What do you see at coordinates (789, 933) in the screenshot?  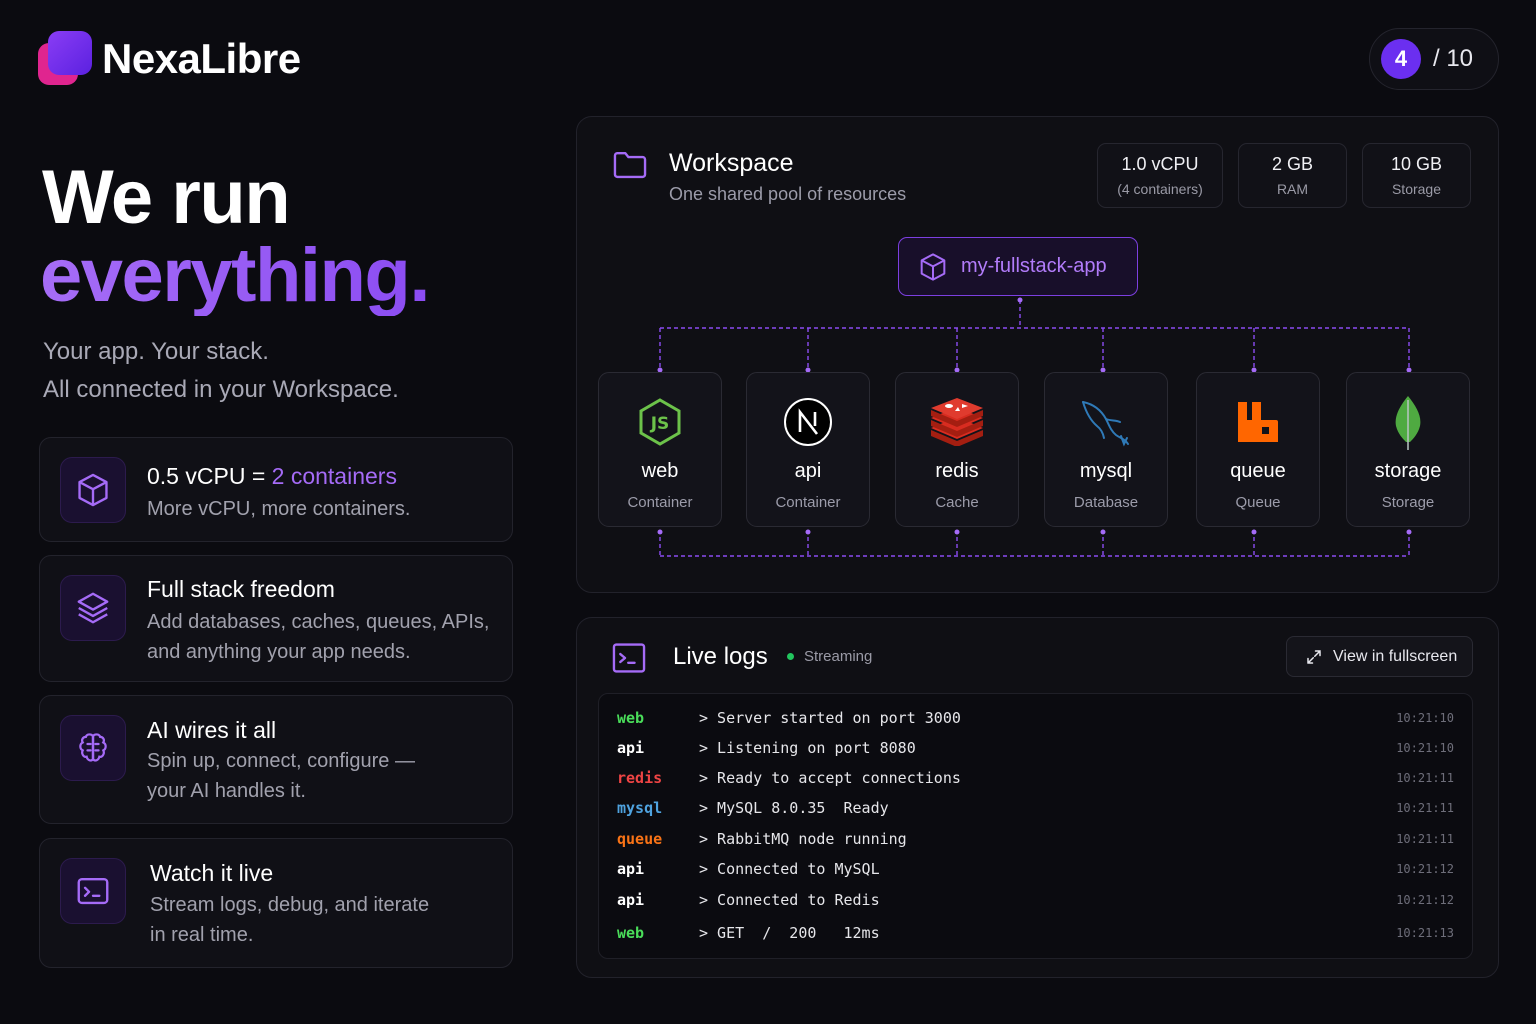 I see `log-message: > GET / 200 12ms` at bounding box center [789, 933].